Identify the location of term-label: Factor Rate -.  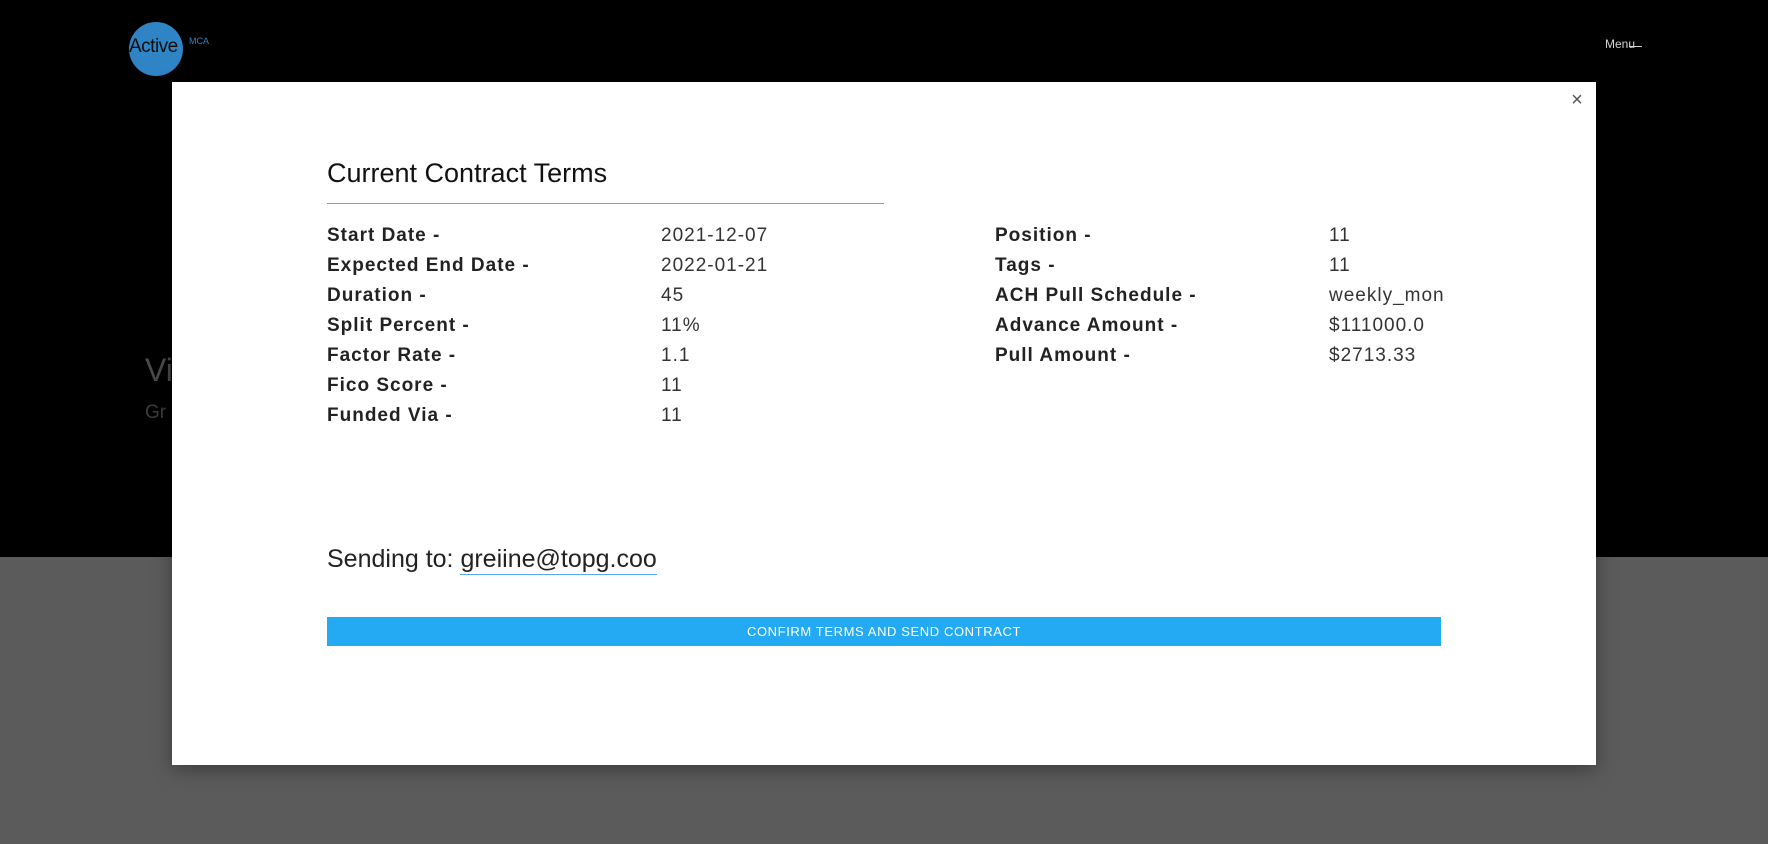
(392, 355).